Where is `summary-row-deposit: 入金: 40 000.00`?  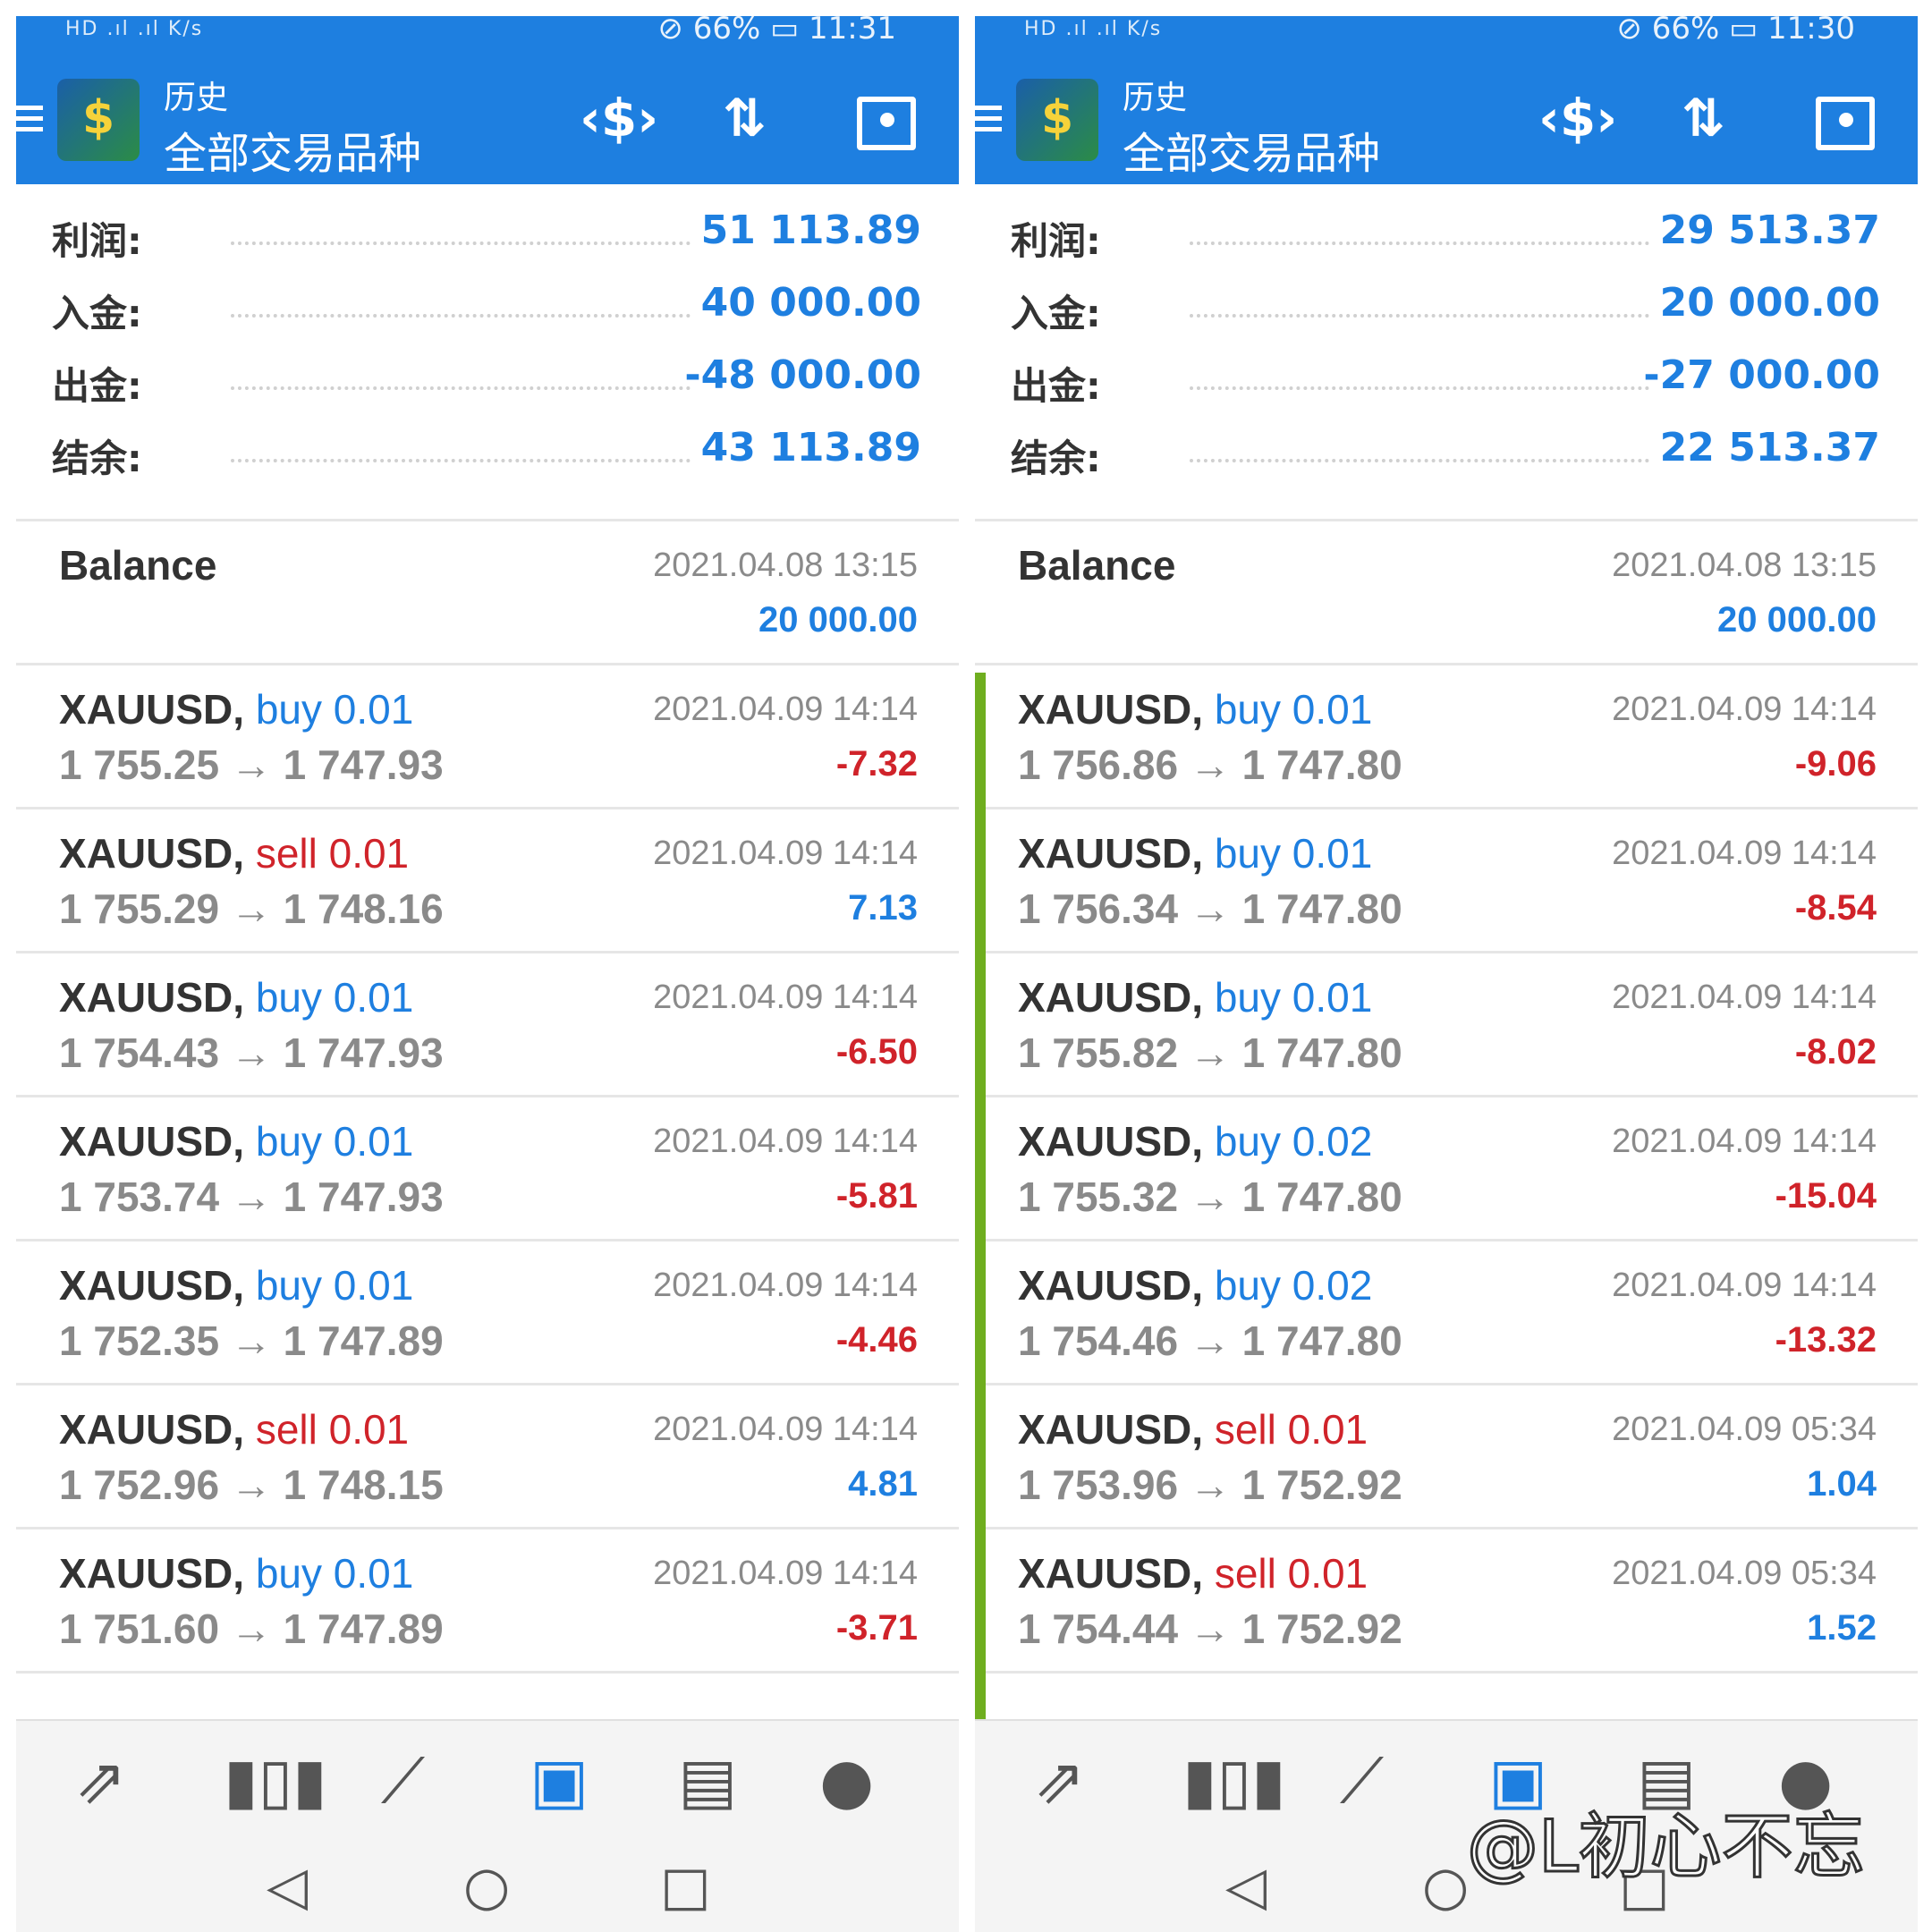
summary-row-deposit: 入金: 40 000.00 is located at coordinates (487, 303).